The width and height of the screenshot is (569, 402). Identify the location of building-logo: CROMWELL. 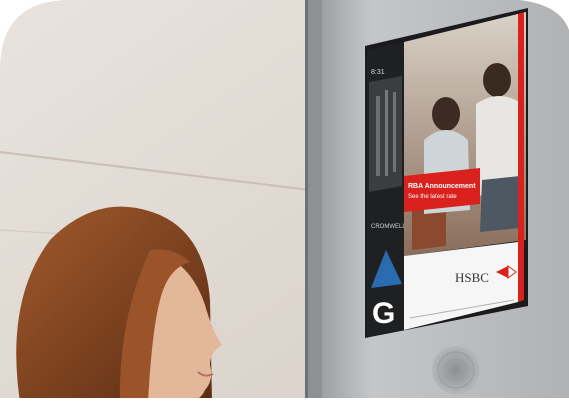
(388, 227).